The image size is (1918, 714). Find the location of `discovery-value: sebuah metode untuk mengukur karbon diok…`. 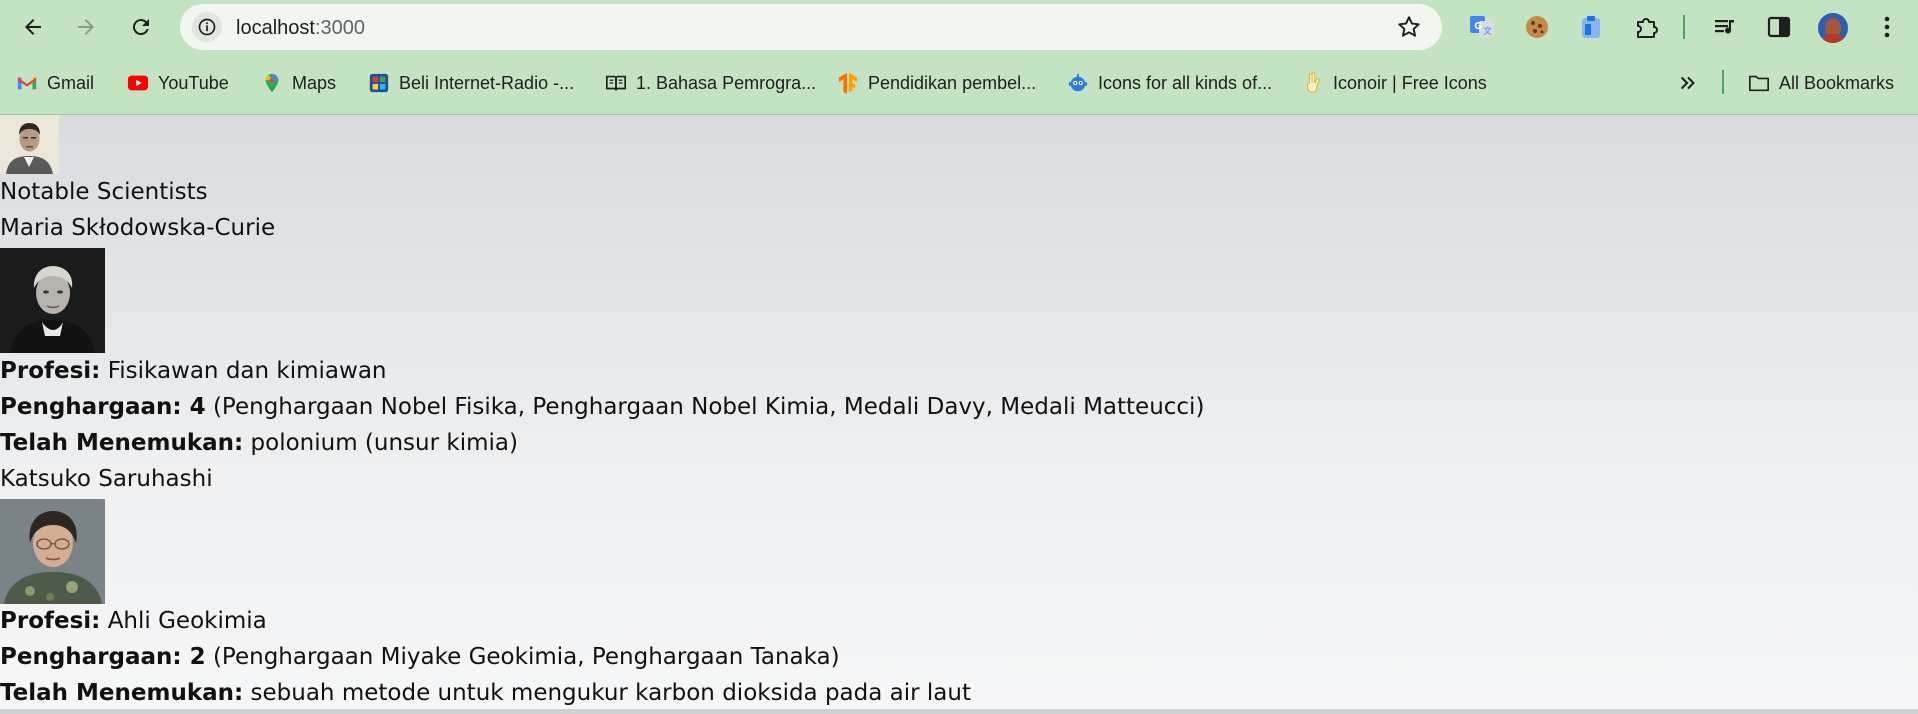

discovery-value: sebuah metode untuk mengukur karbon diok… is located at coordinates (610, 693).